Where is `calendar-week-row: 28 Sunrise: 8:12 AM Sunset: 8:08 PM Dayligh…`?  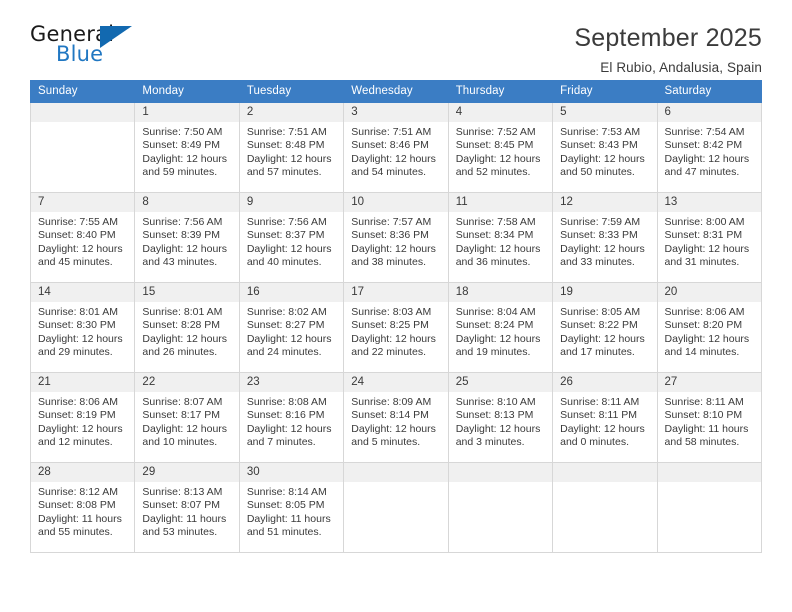 calendar-week-row: 28 Sunrise: 8:12 AM Sunset: 8:08 PM Dayligh… is located at coordinates (396, 507).